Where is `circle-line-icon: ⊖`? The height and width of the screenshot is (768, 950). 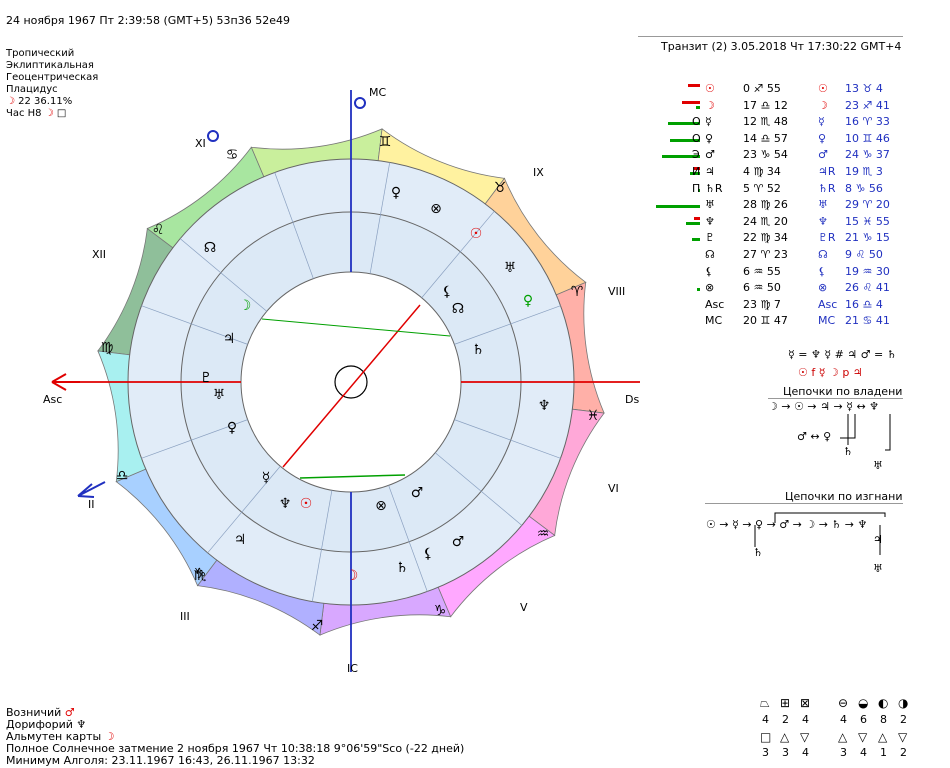 circle-line-icon: ⊖ is located at coordinates (843, 703).